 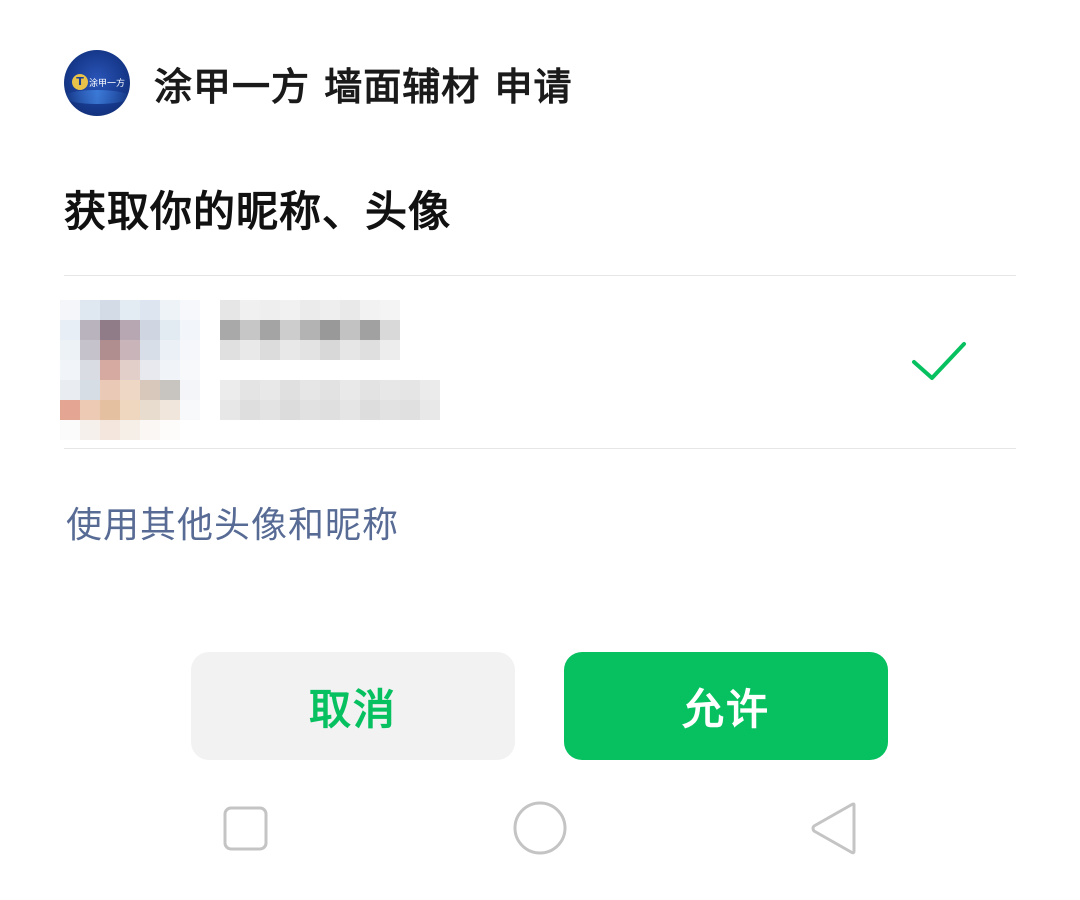 I want to click on app-info-row: T 涂甲一方 涂甲一方 墙面辅材 申请, so click(x=318, y=83).